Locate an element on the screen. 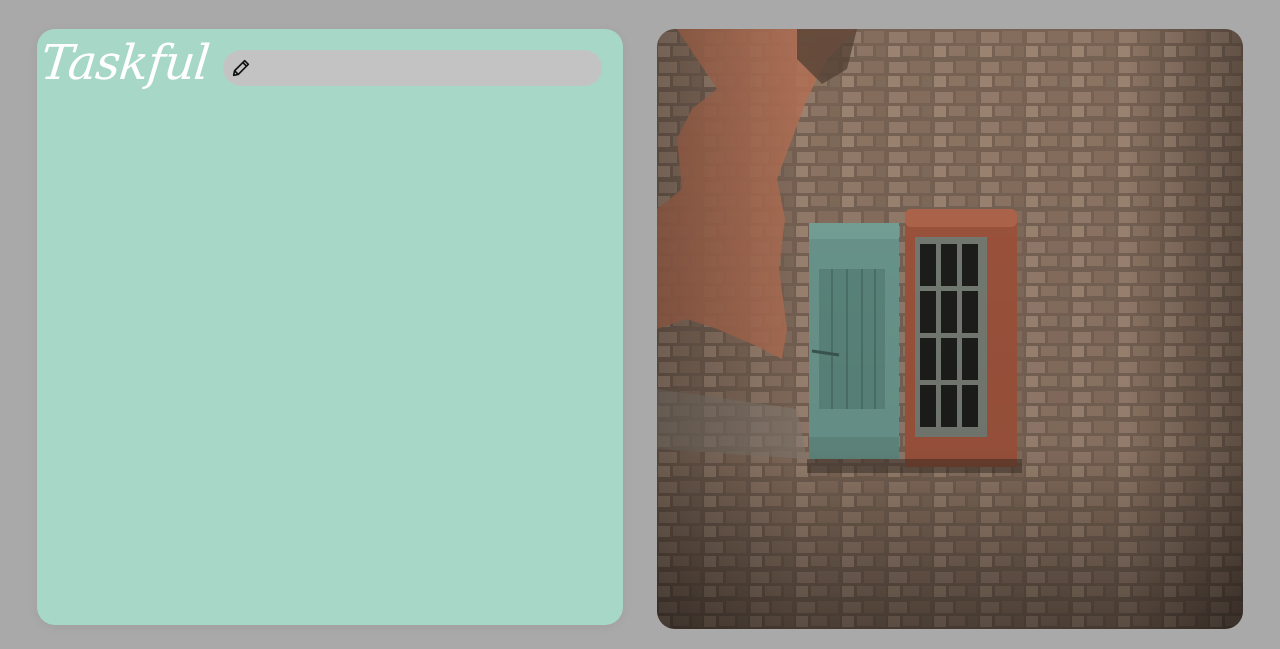  new-task-input is located at coordinates (424, 68).